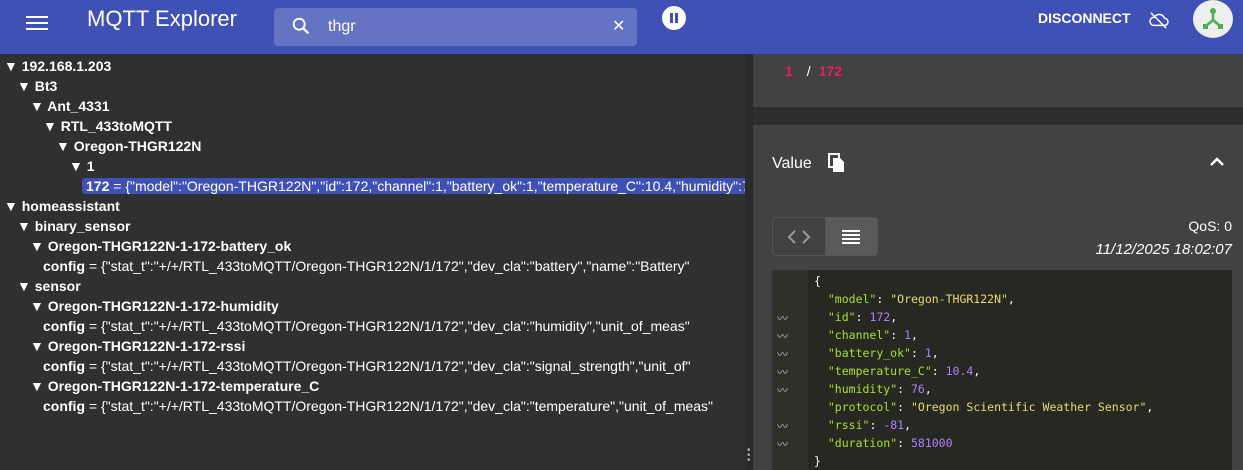  I want to click on tree-node: ▼ RTL_433toMQTT, so click(107, 126).